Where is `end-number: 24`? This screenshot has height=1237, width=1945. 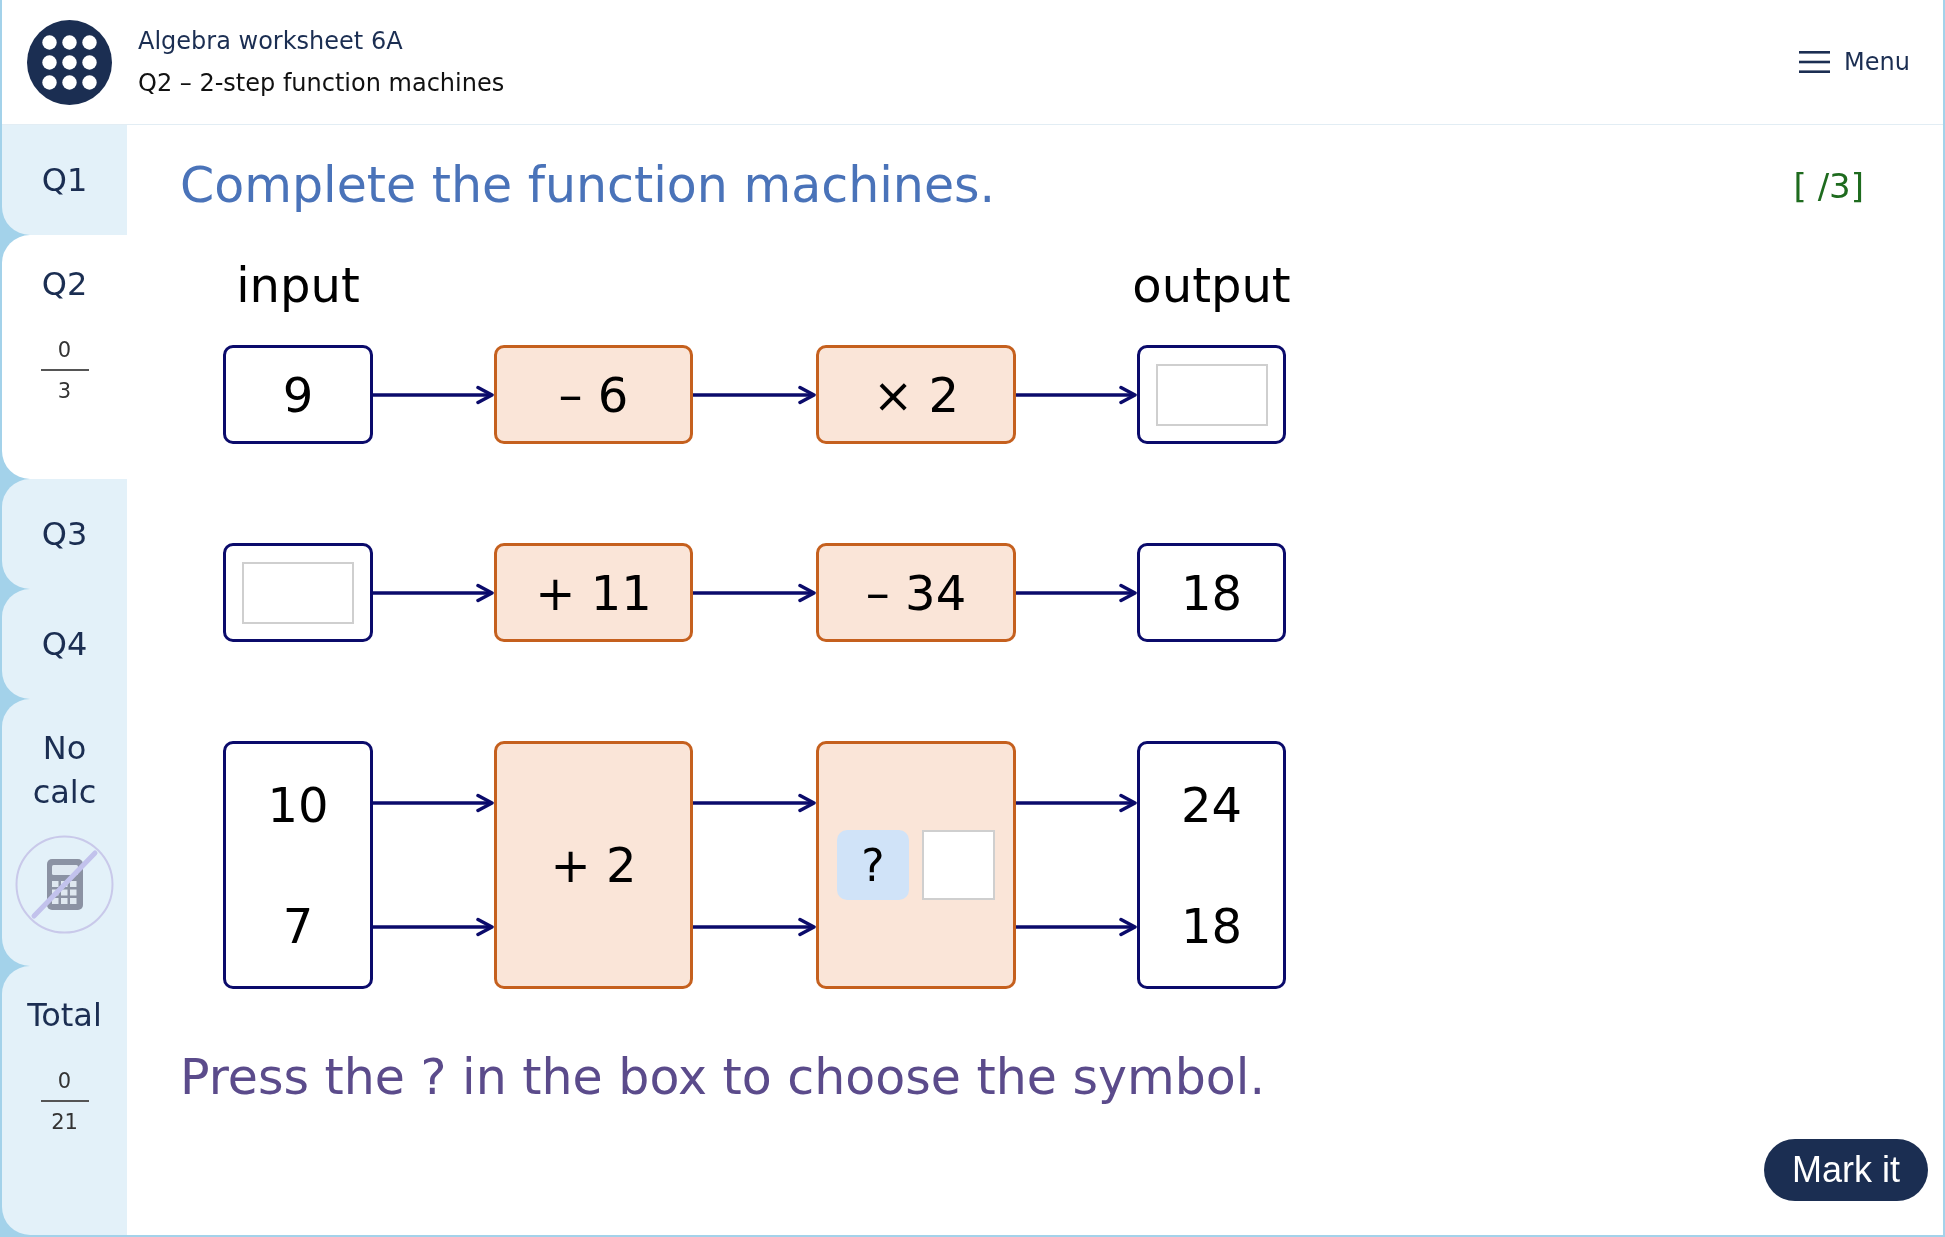 end-number: 24 is located at coordinates (1211, 804).